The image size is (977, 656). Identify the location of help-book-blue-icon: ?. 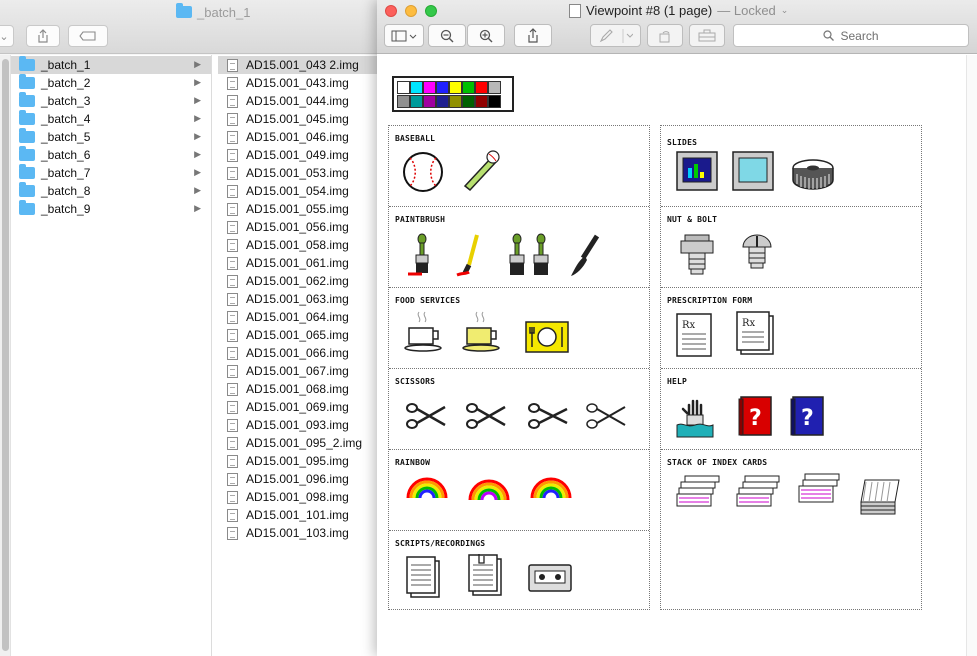
(807, 416).